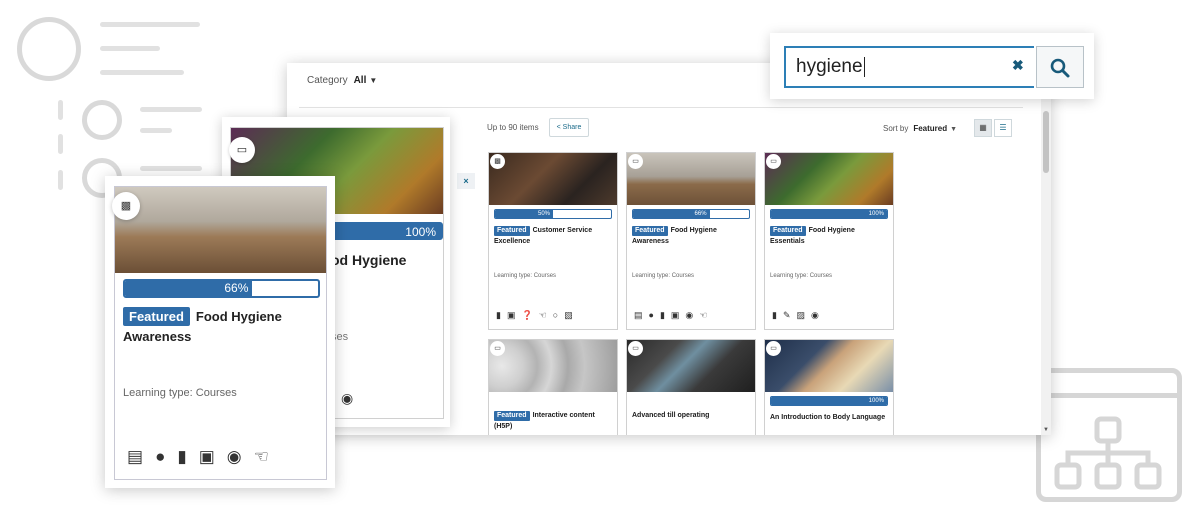 The width and height of the screenshot is (1200, 520). I want to click on course-icons: ▮✎▨◉, so click(798, 315).